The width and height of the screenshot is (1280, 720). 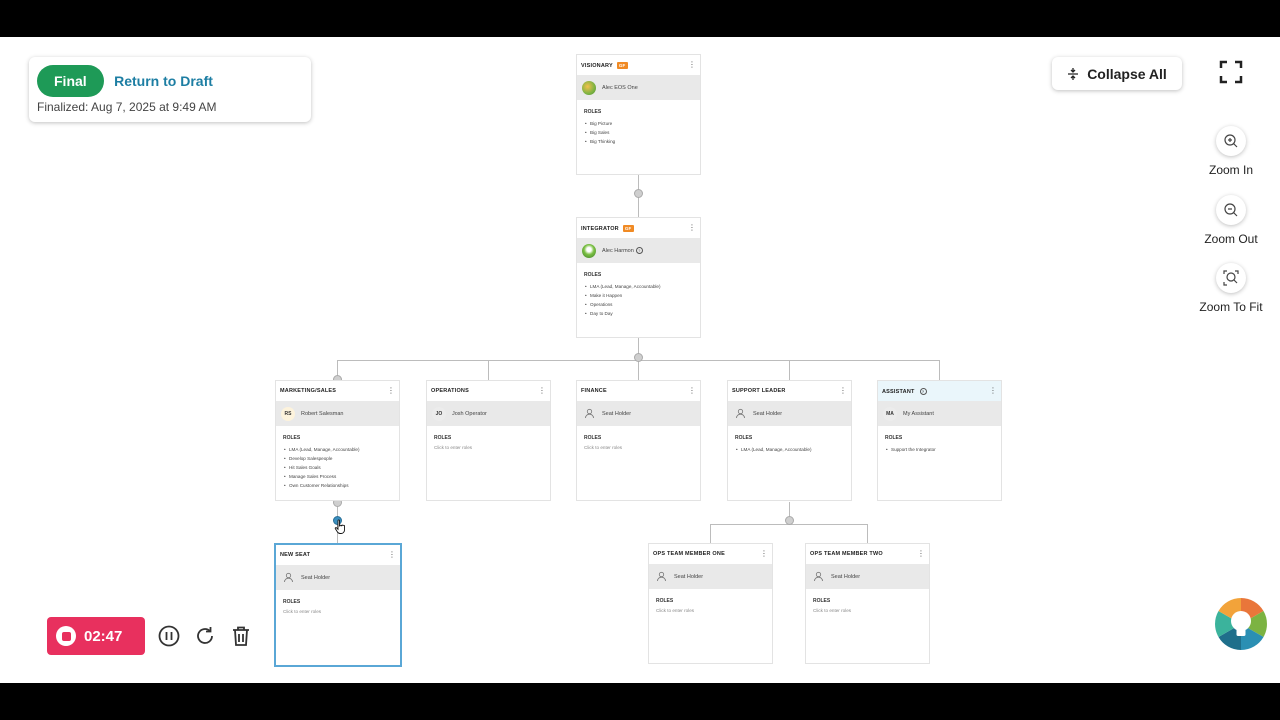 I want to click on person-name: Robert Salesman, so click(x=322, y=413).